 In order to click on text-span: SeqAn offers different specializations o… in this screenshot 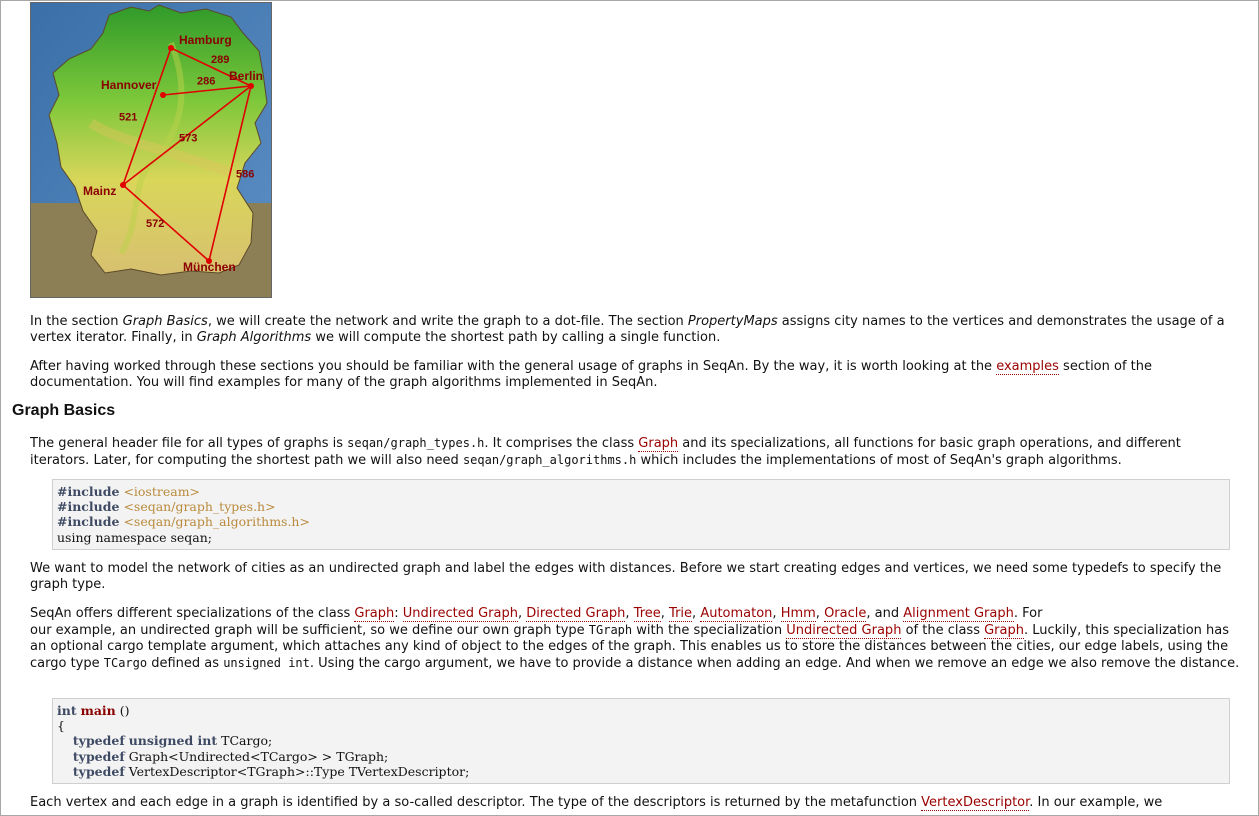, I will do `click(192, 613)`.